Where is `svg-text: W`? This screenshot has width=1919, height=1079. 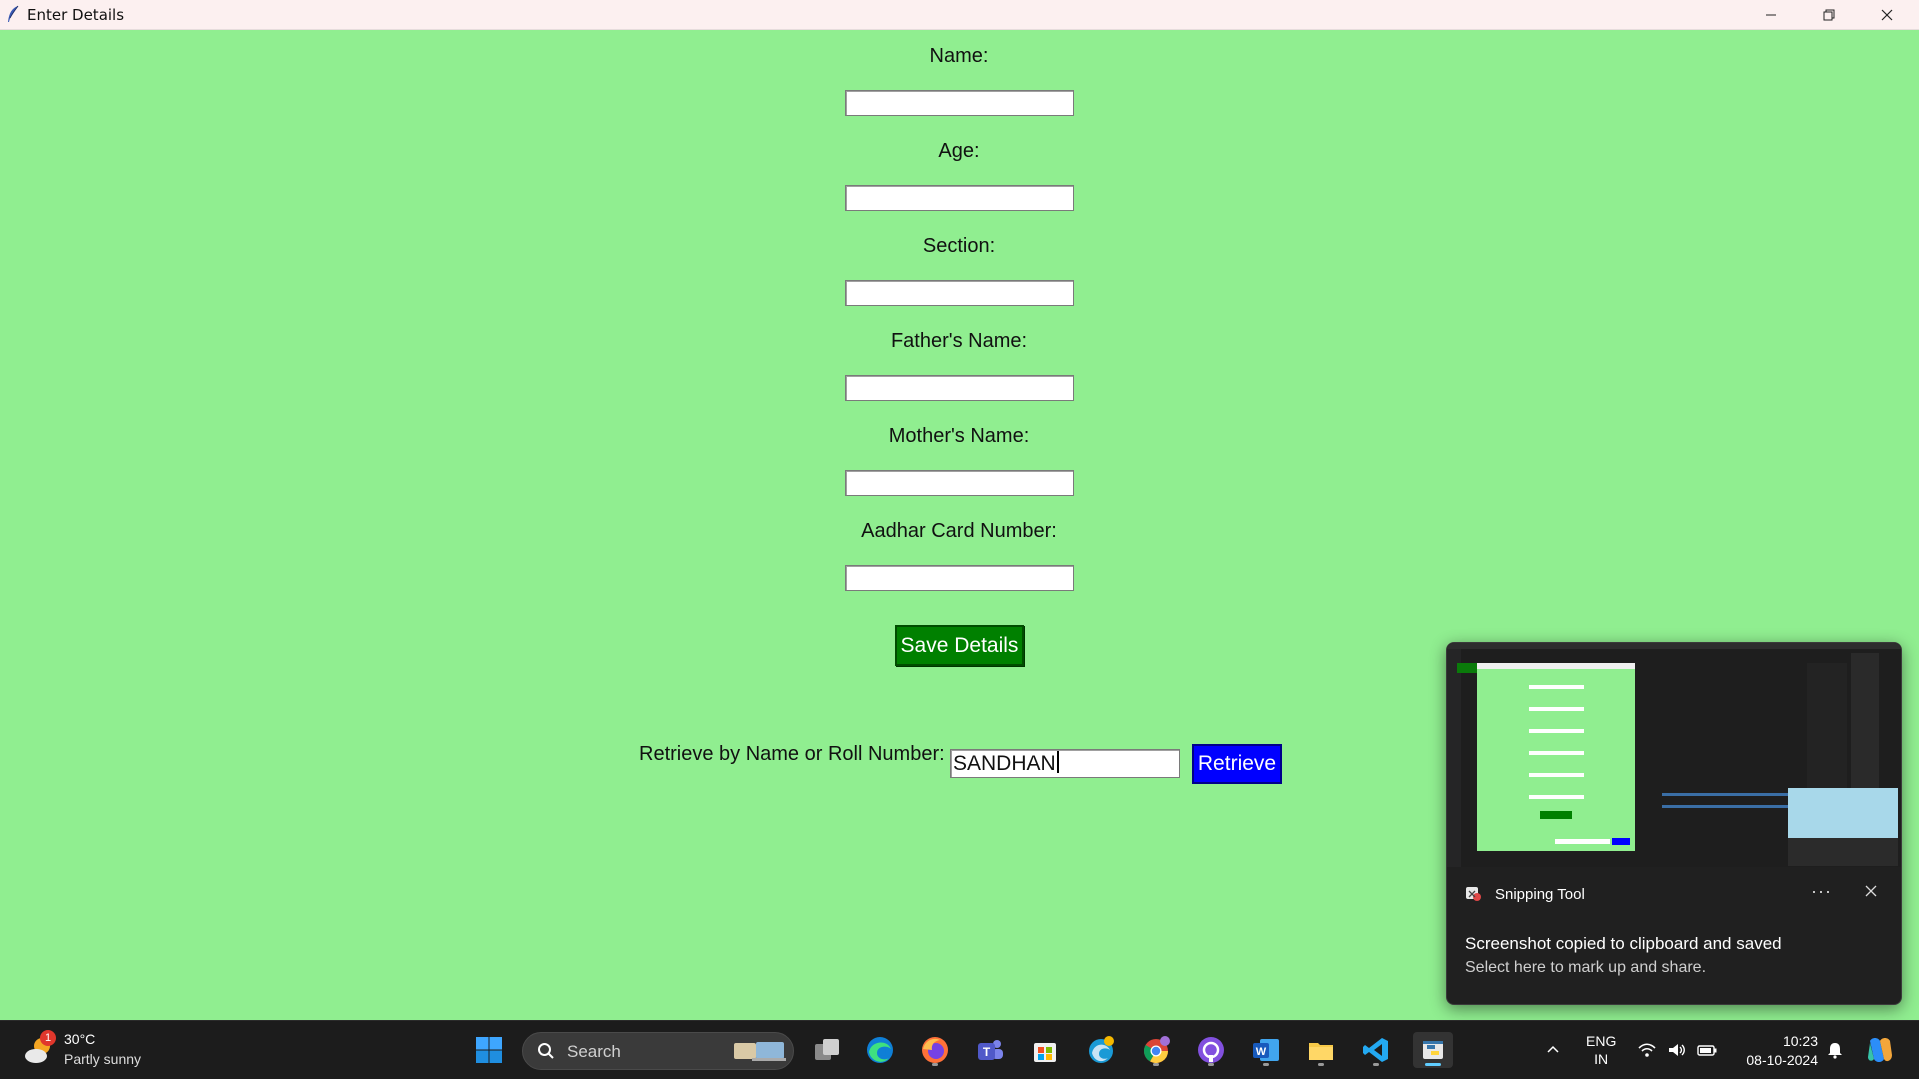
svg-text: W is located at coordinates (1261, 1052).